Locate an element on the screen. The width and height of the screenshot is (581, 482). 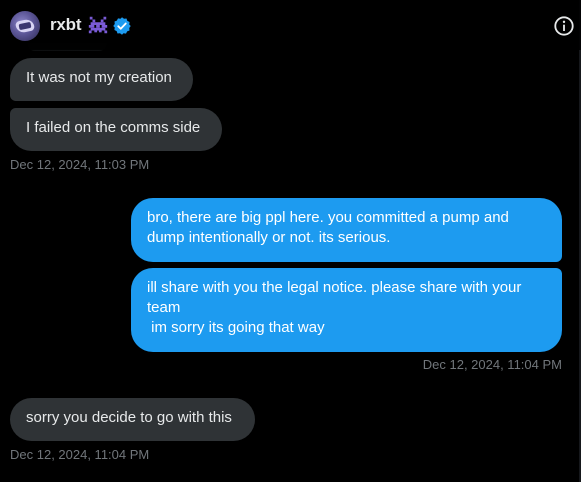
alien-emoji-icon is located at coordinates (98, 25).